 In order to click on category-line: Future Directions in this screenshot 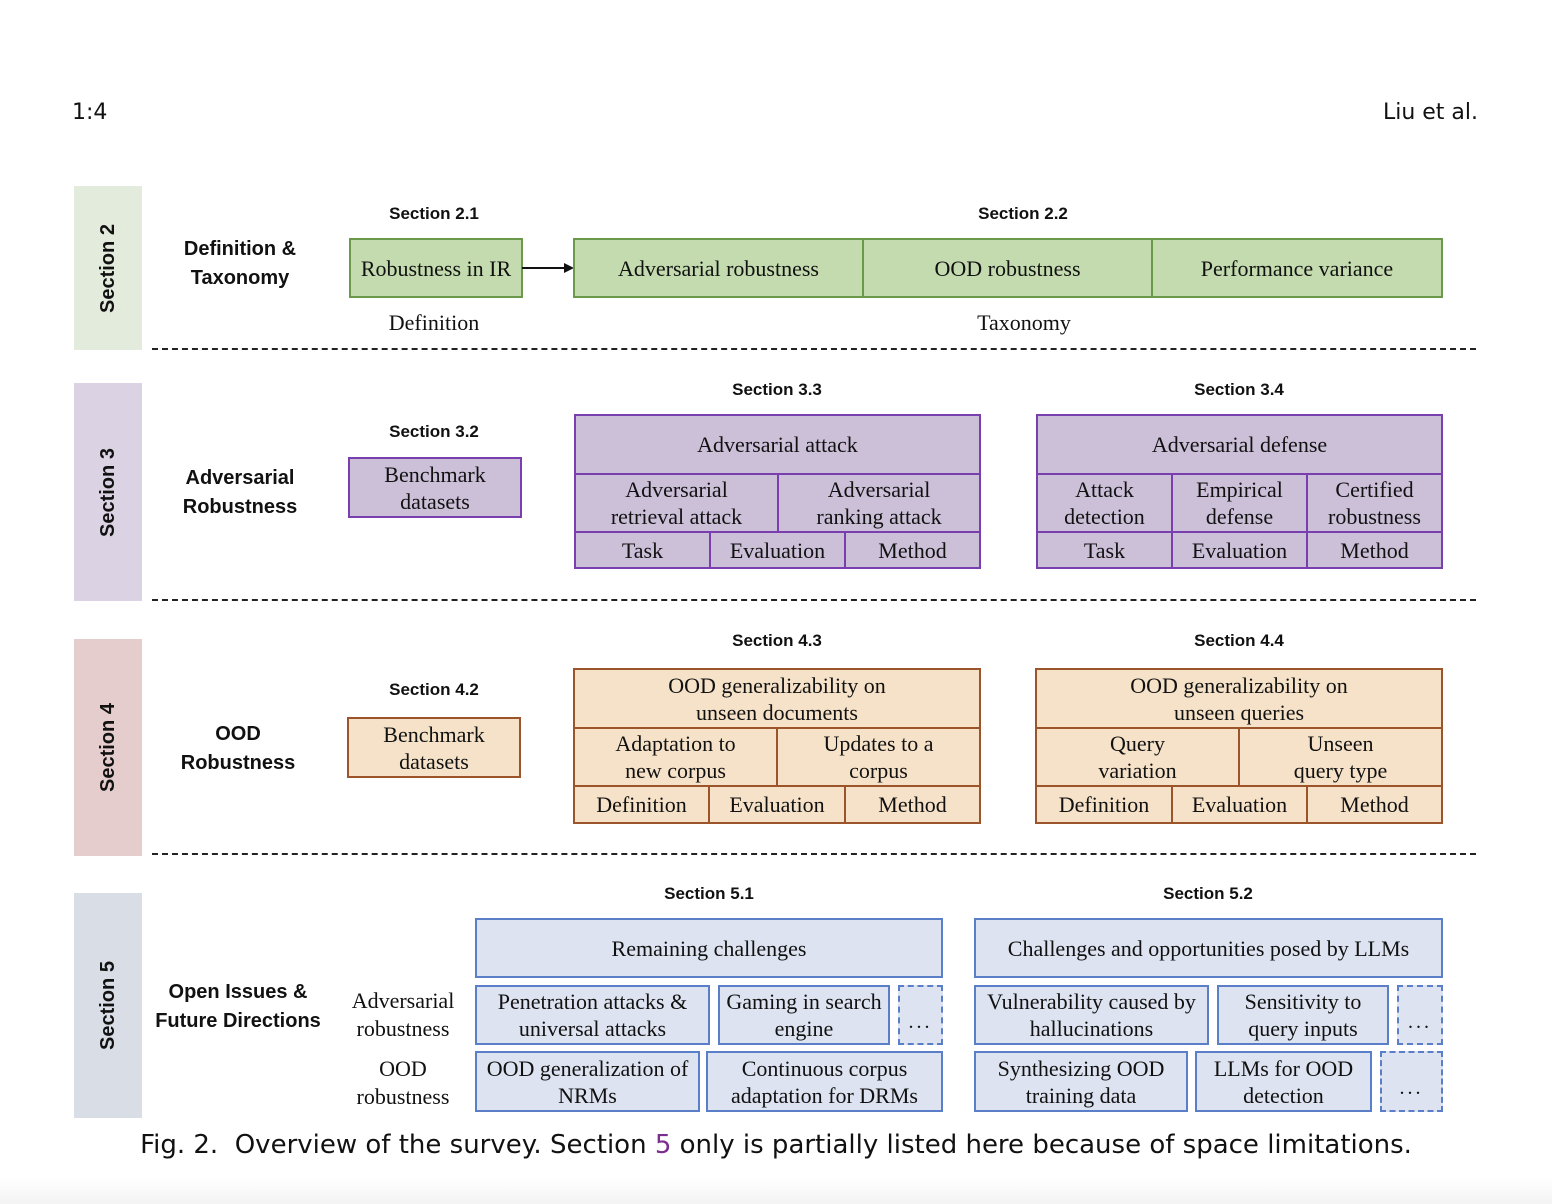, I will do `click(238, 1021)`.